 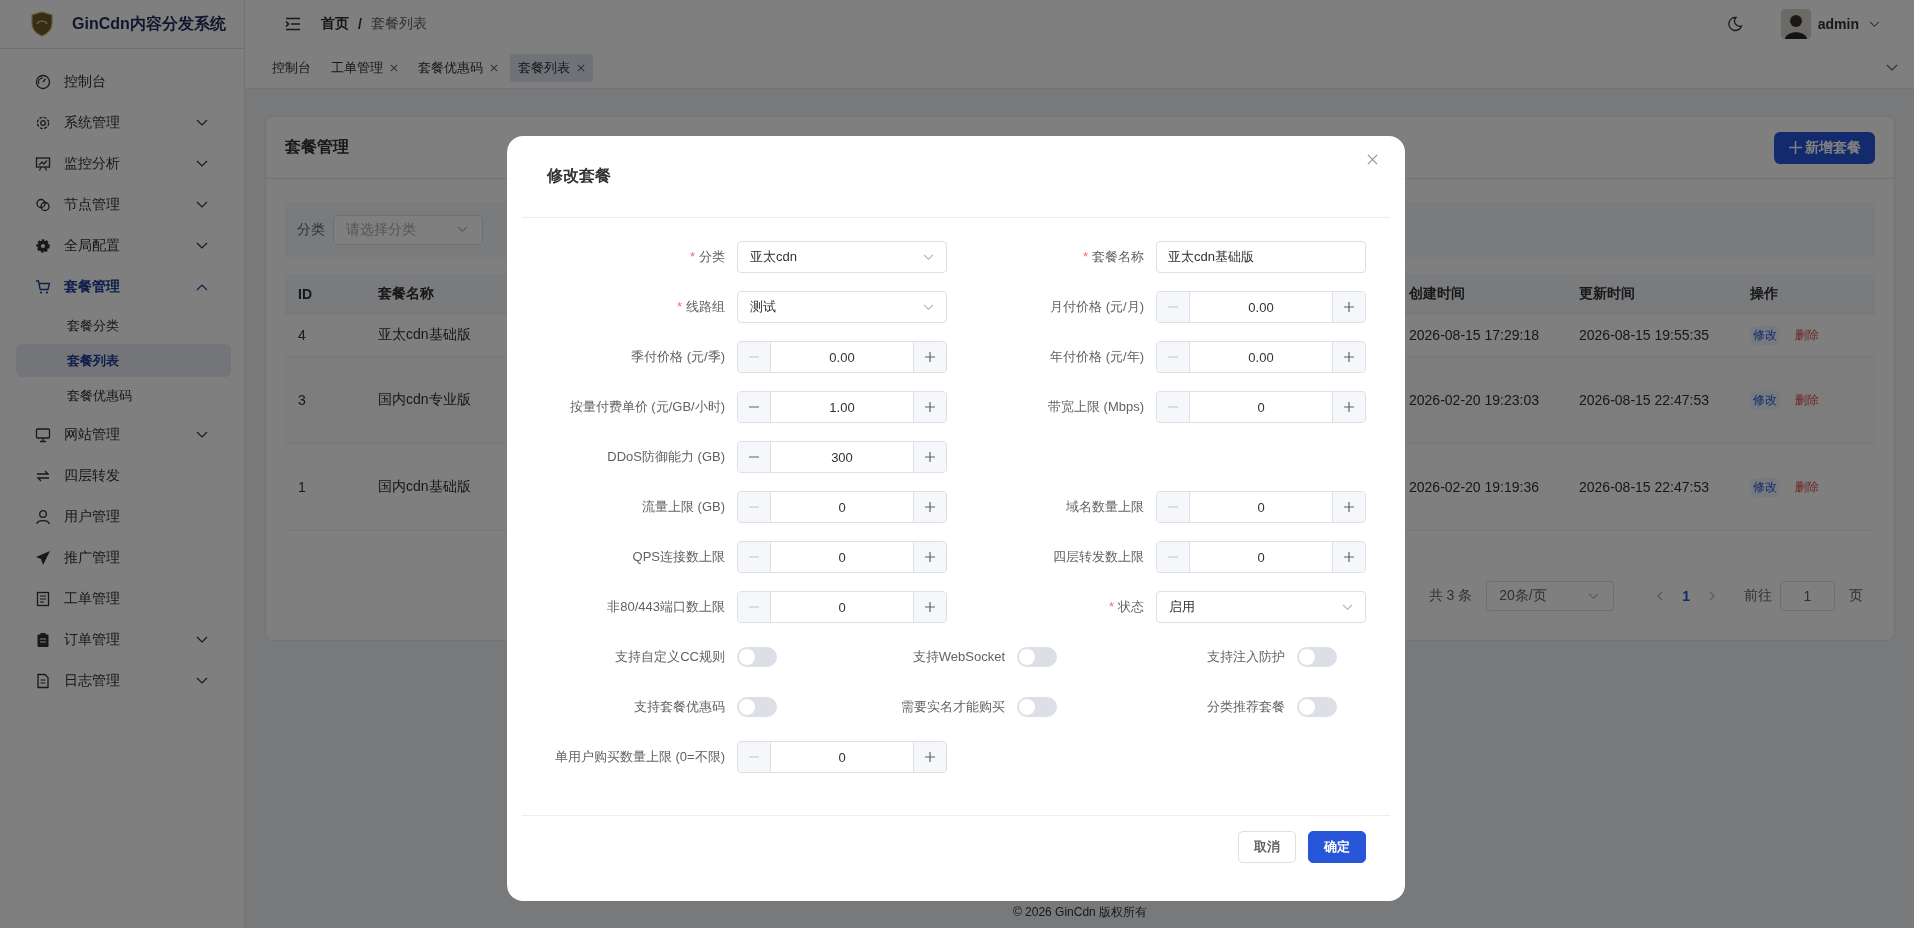 I want to click on menu-item: 监控分析, so click(x=122, y=163).